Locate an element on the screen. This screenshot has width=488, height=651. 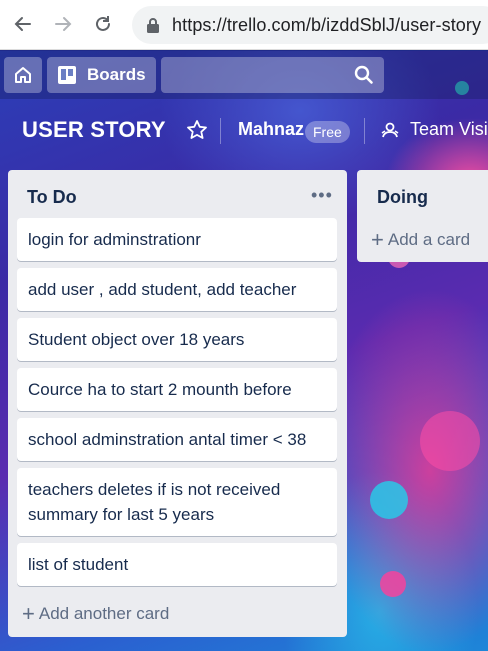
app-header: Boards is located at coordinates (244, 75).